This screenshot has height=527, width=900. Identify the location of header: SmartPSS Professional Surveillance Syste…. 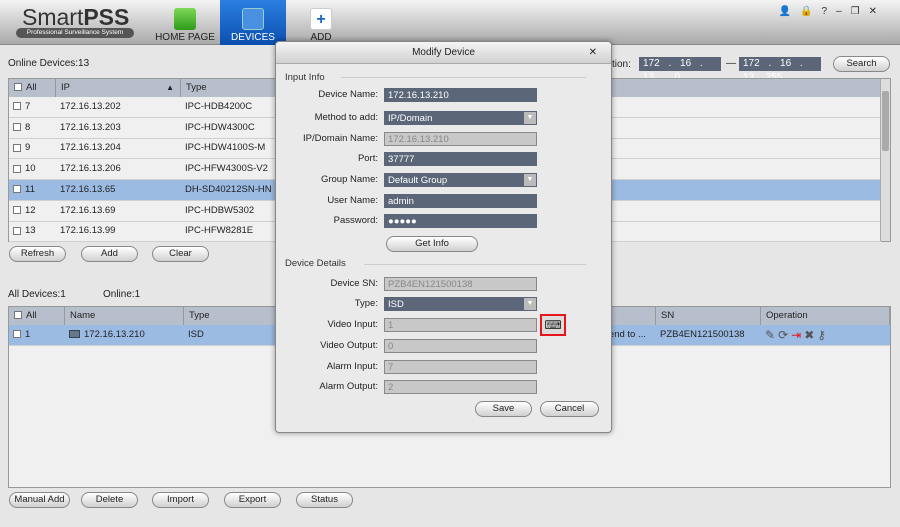
(450, 22).